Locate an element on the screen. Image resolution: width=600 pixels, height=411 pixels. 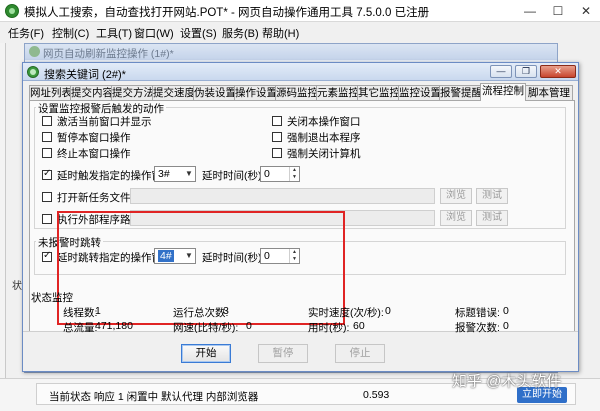
tab-flow-control: 流程控制 is located at coordinates (503, 92).